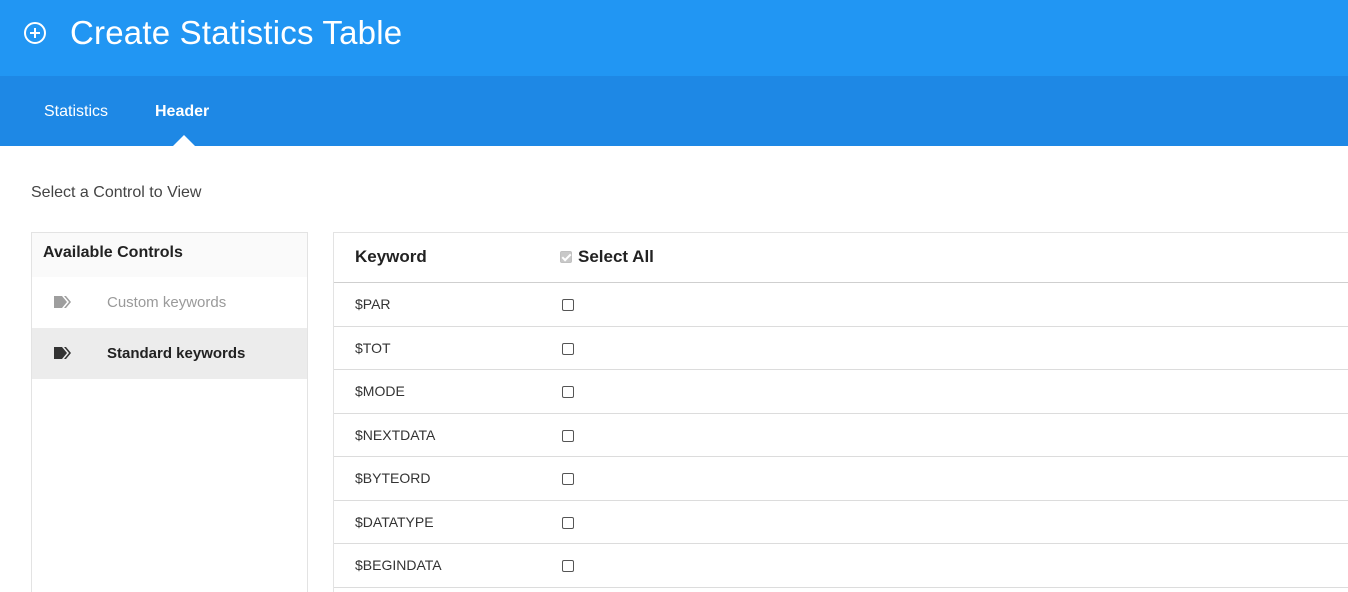  I want to click on tab-bar: Statistics Header, so click(674, 111).